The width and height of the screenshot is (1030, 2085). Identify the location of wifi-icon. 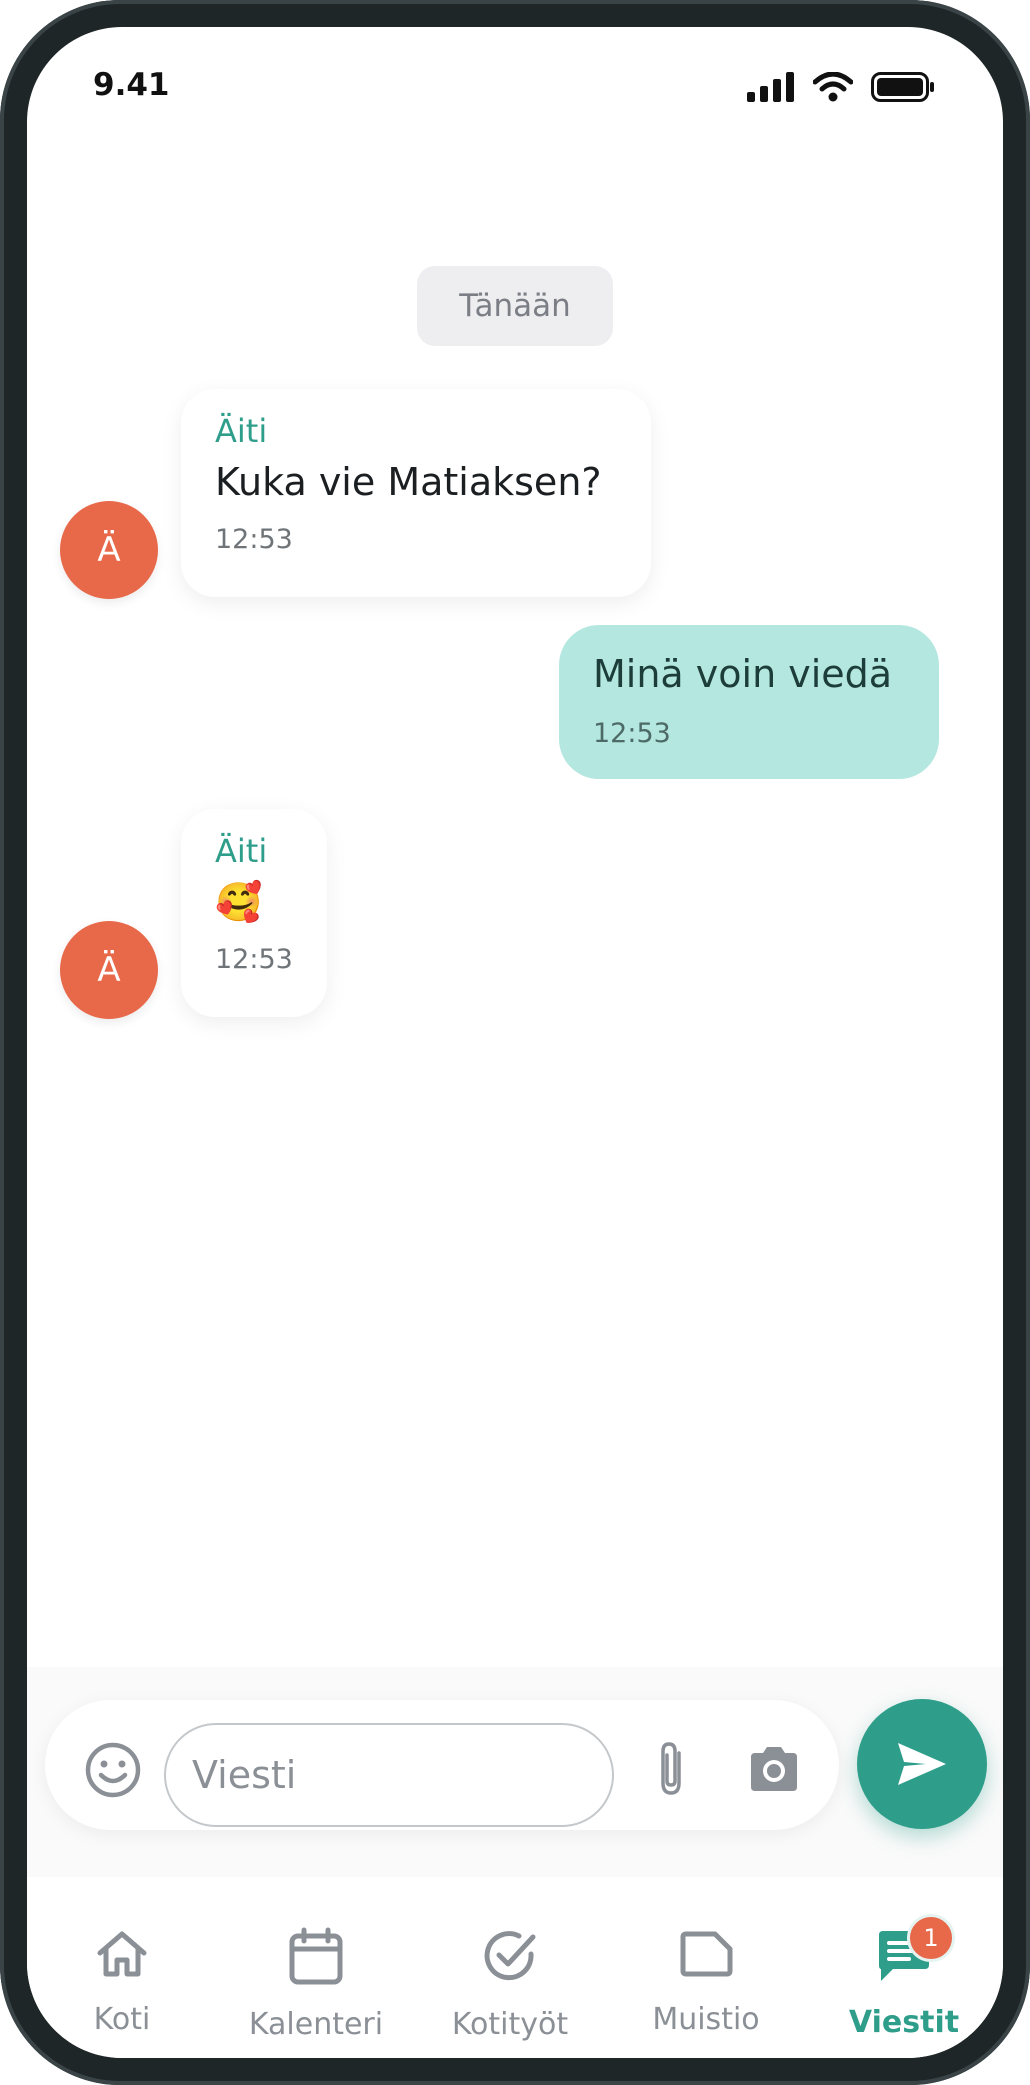
(833, 87).